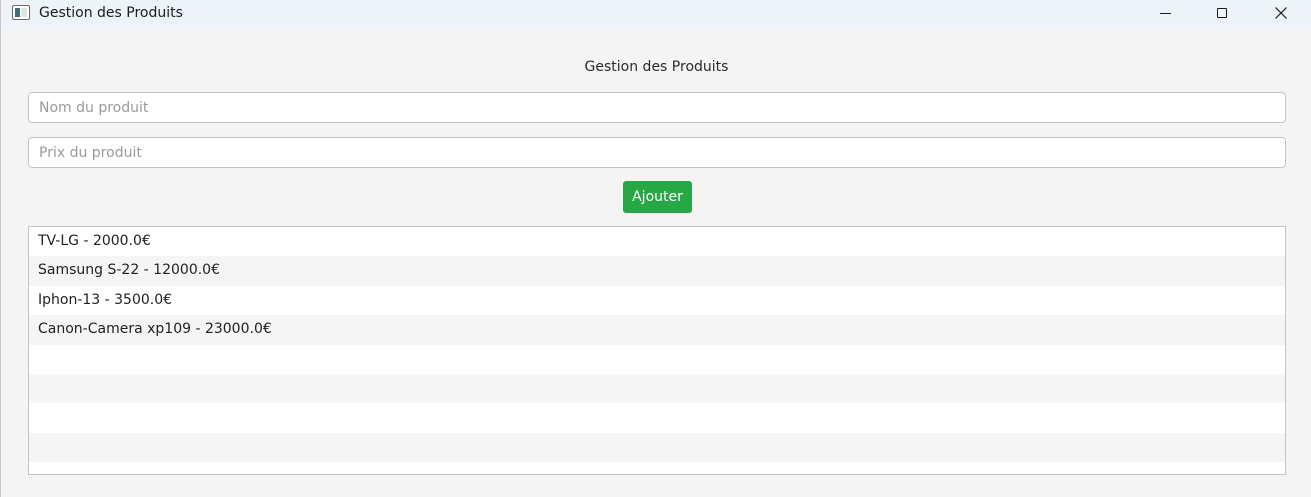 The image size is (1311, 497). Describe the element at coordinates (21, 12) in the screenshot. I see `app-icon` at that location.